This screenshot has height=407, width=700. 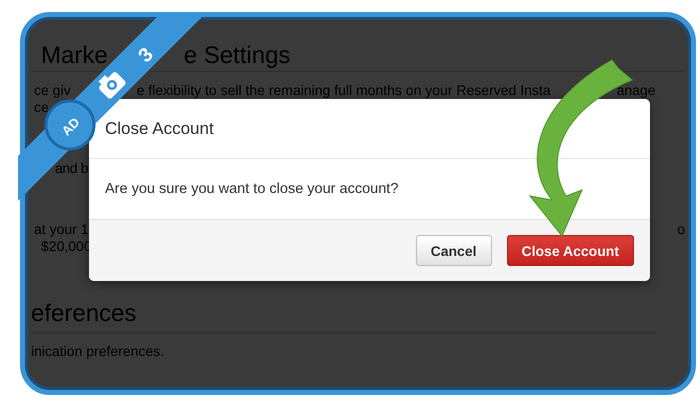 What do you see at coordinates (146, 56) in the screenshot?
I see `ribbon-count: 3` at bounding box center [146, 56].